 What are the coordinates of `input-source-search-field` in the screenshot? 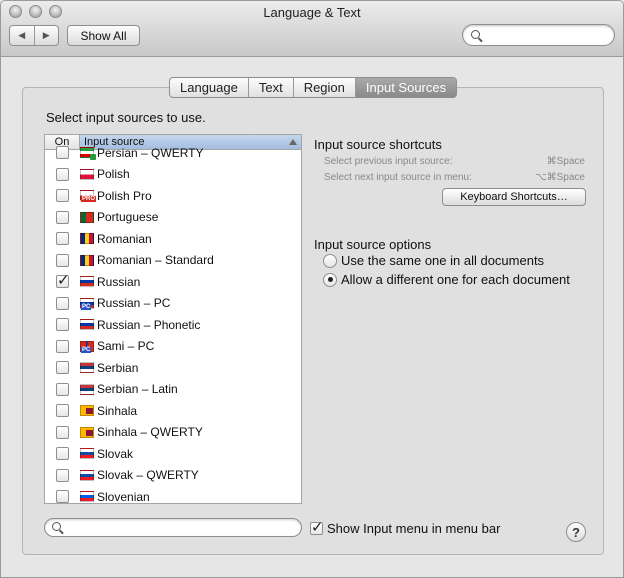 It's located at (173, 527).